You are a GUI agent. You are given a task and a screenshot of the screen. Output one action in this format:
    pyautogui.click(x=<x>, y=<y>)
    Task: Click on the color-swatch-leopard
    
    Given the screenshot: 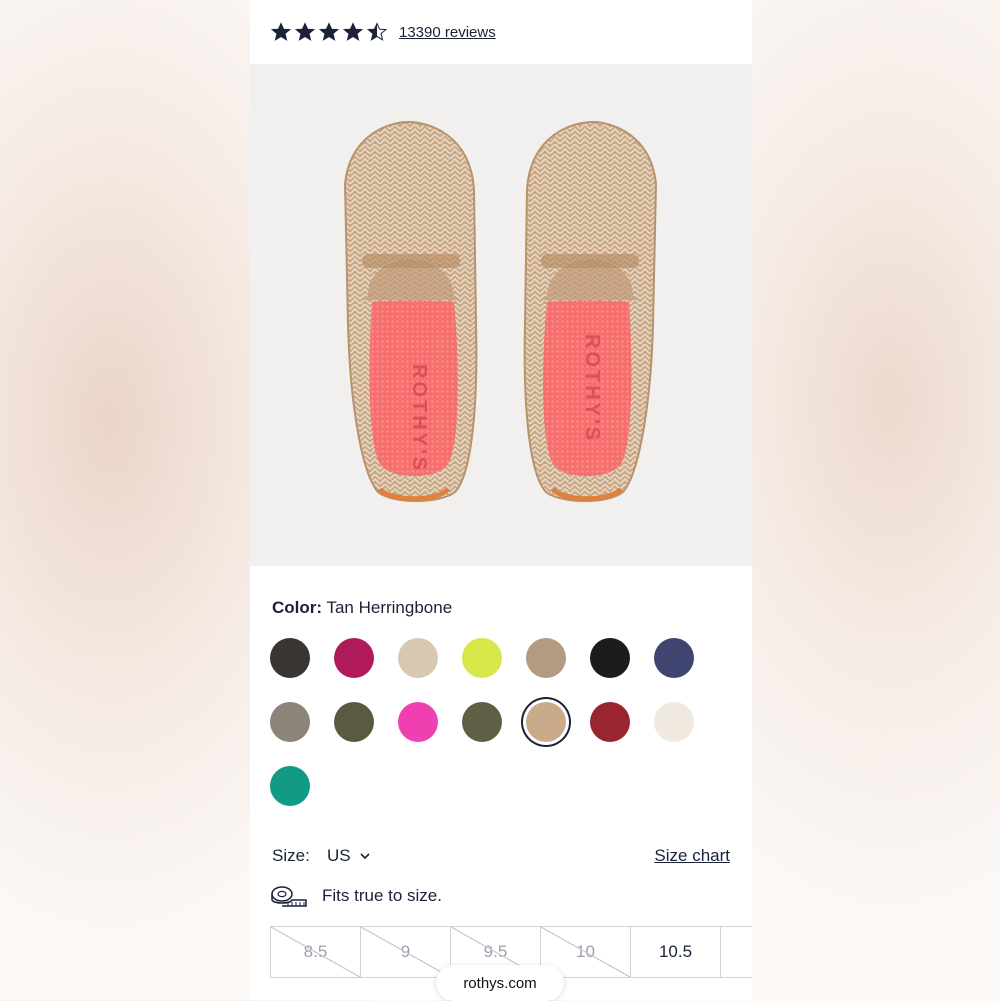 What is the action you would take?
    pyautogui.click(x=290, y=658)
    